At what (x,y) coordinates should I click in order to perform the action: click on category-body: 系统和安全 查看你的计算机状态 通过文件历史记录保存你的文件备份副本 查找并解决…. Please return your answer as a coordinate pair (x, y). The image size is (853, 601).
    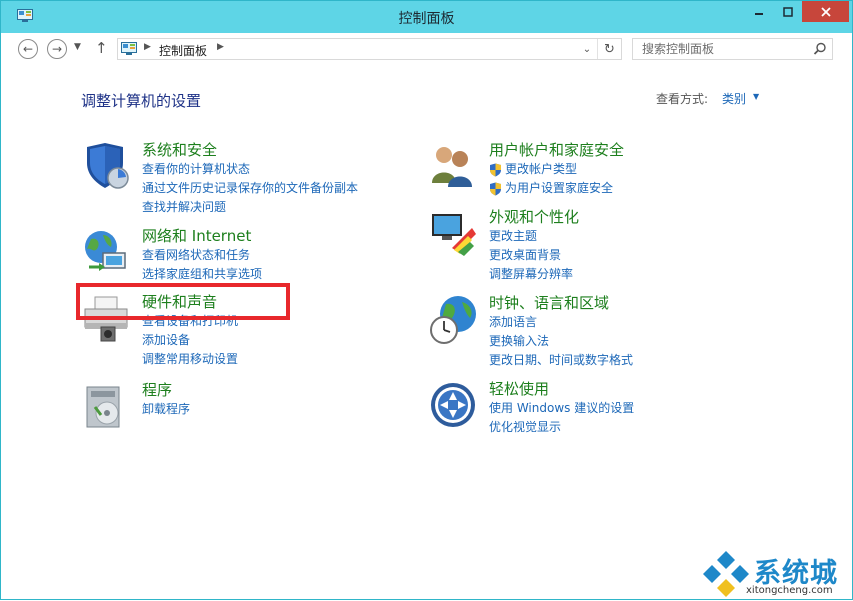
    Looking at the image, I should click on (250, 179).